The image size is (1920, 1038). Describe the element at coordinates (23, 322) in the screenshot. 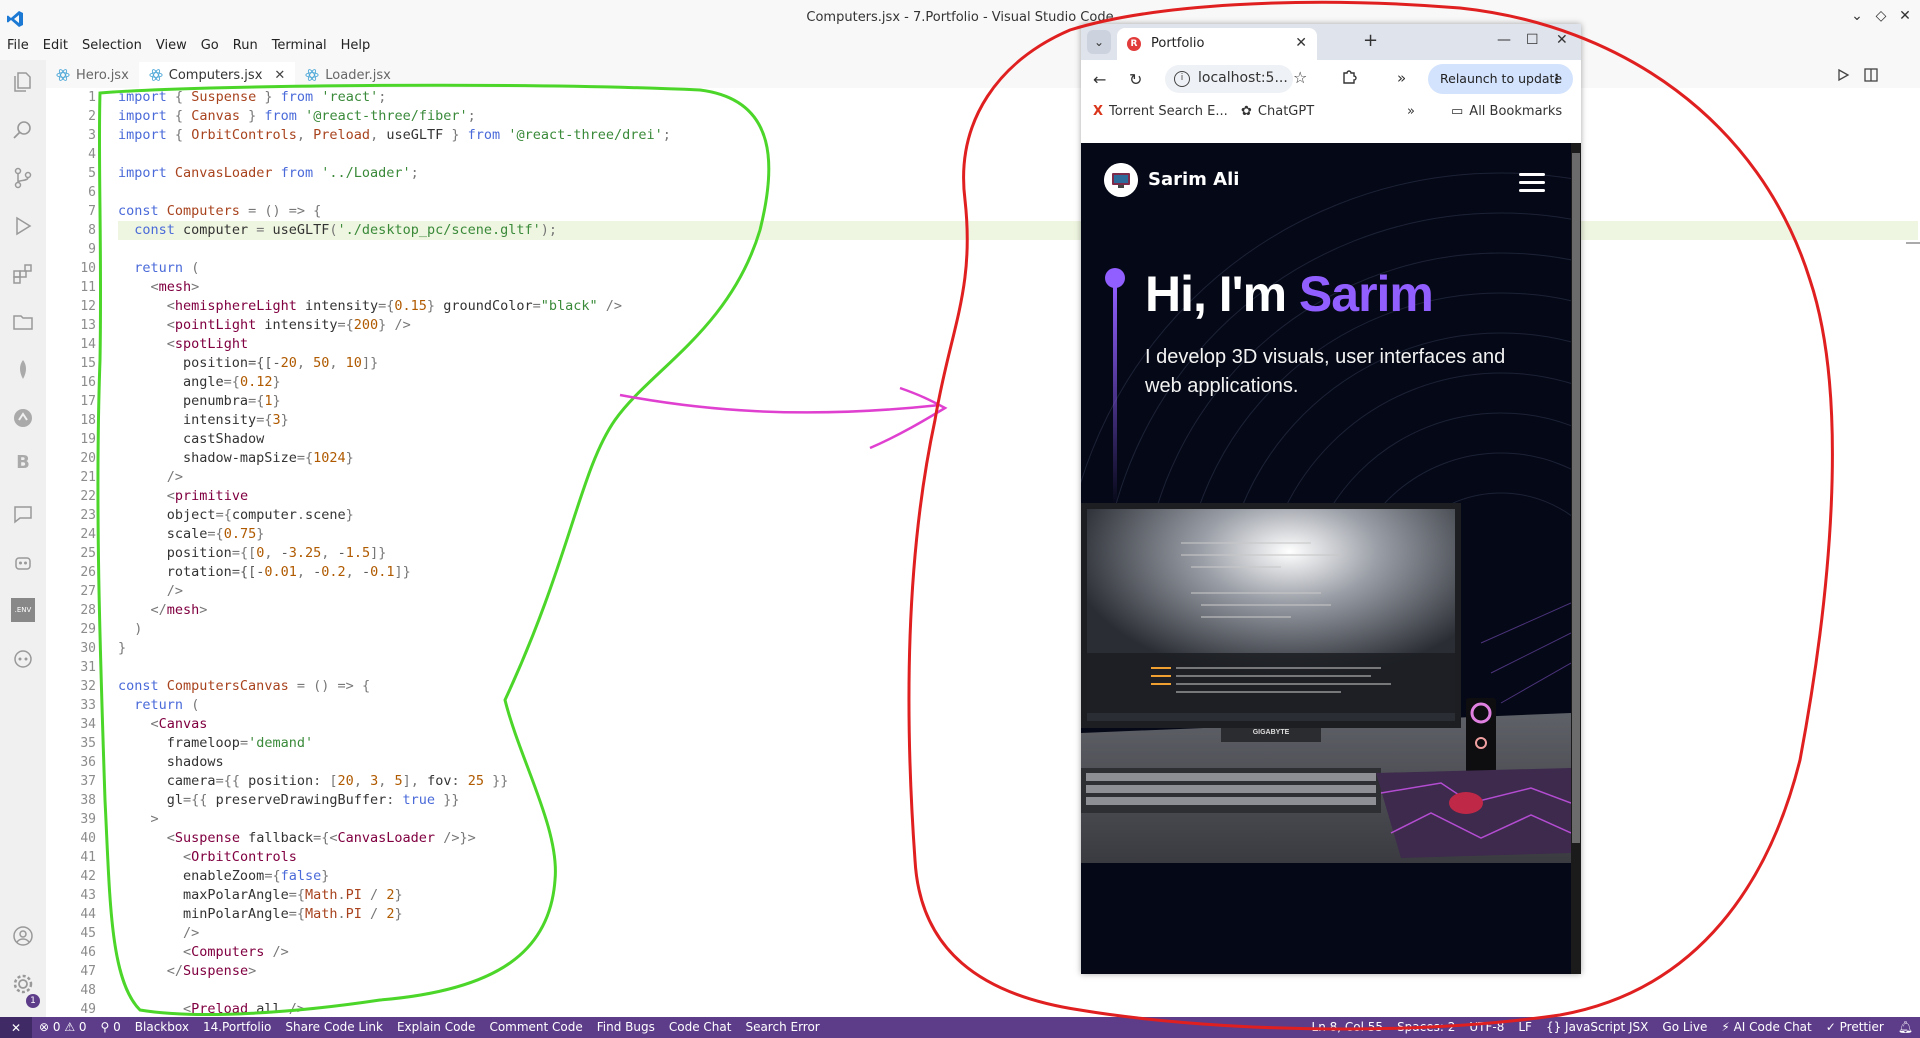

I see `folder-icon` at that location.